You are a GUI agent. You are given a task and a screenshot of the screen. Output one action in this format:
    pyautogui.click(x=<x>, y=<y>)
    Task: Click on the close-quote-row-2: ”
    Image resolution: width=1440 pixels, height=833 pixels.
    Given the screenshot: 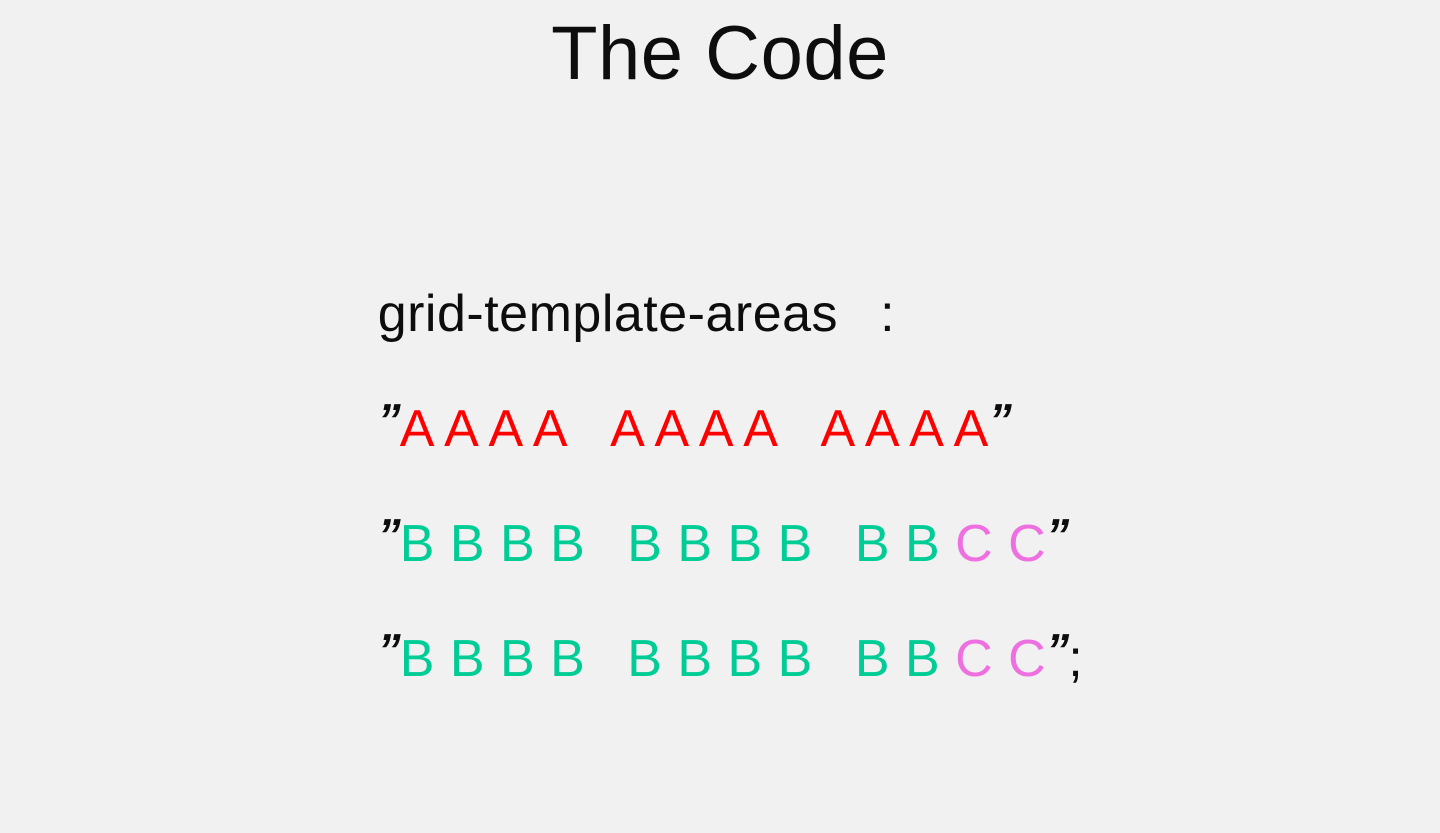 What is the action you would take?
    pyautogui.click(x=1057, y=535)
    